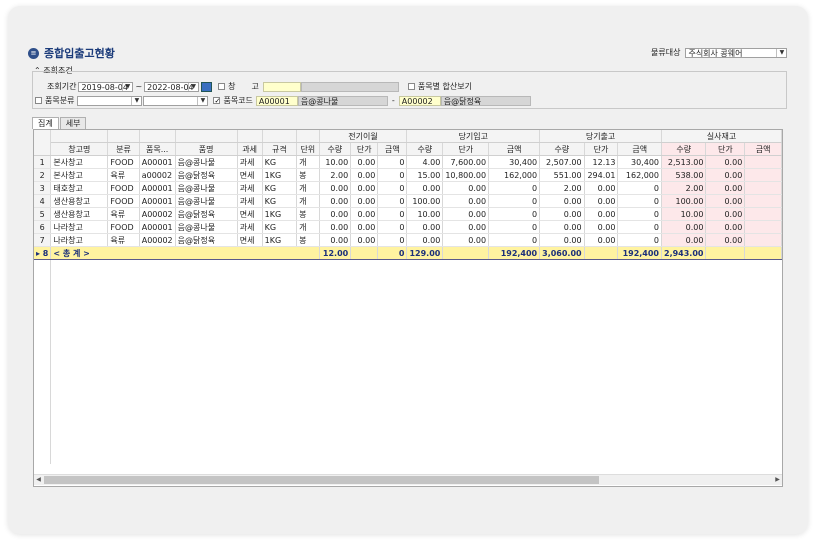 The image size is (816, 544). What do you see at coordinates (123, 149) in the screenshot?
I see `column-header: 분류` at bounding box center [123, 149].